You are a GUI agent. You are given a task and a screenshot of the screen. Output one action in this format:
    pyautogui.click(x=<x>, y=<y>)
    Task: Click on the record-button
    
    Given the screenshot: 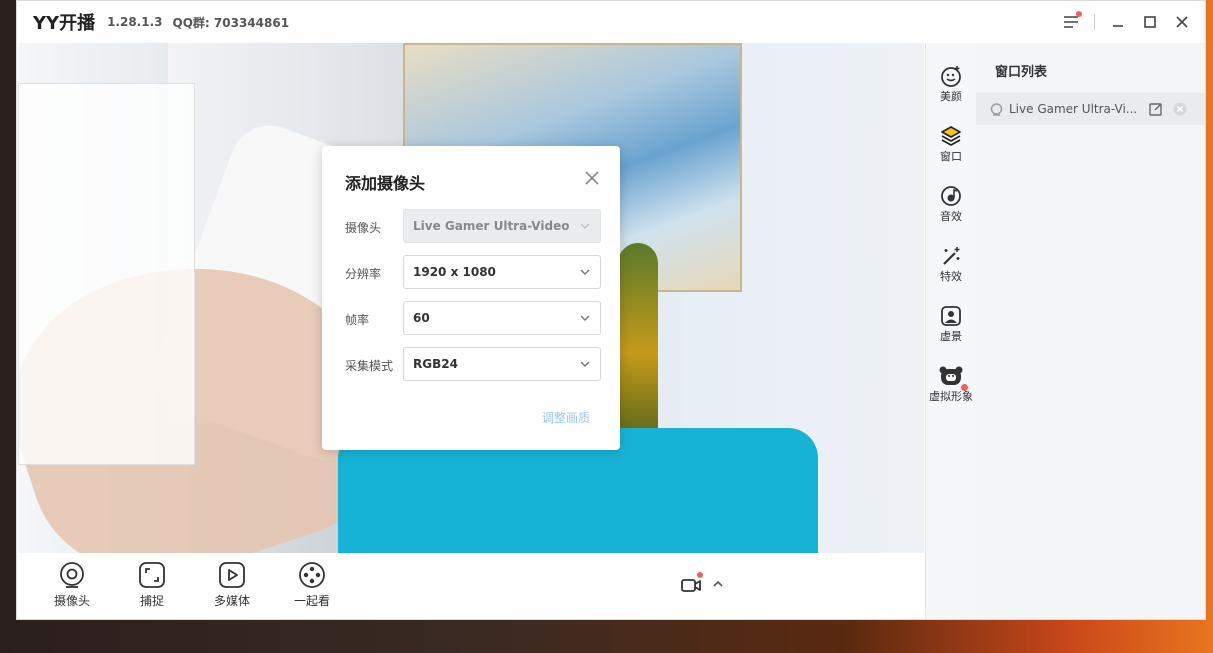 What is the action you would take?
    pyautogui.click(x=692, y=583)
    